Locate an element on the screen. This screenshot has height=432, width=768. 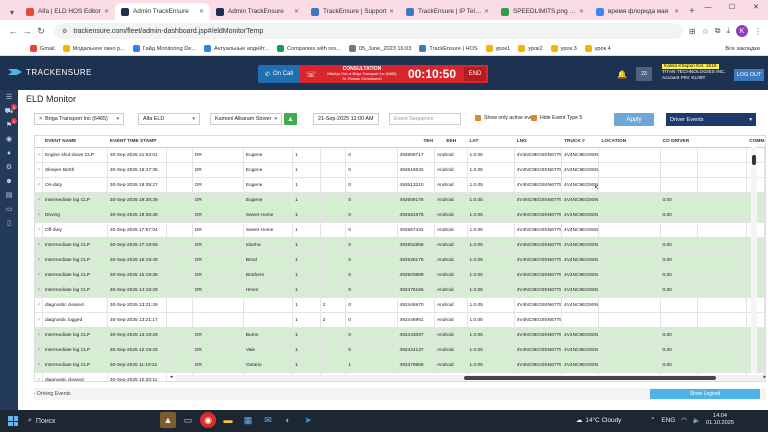
browser-tab: SPEEDLIMITS.png (7...) ✕ is located at coordinates (542, 11).